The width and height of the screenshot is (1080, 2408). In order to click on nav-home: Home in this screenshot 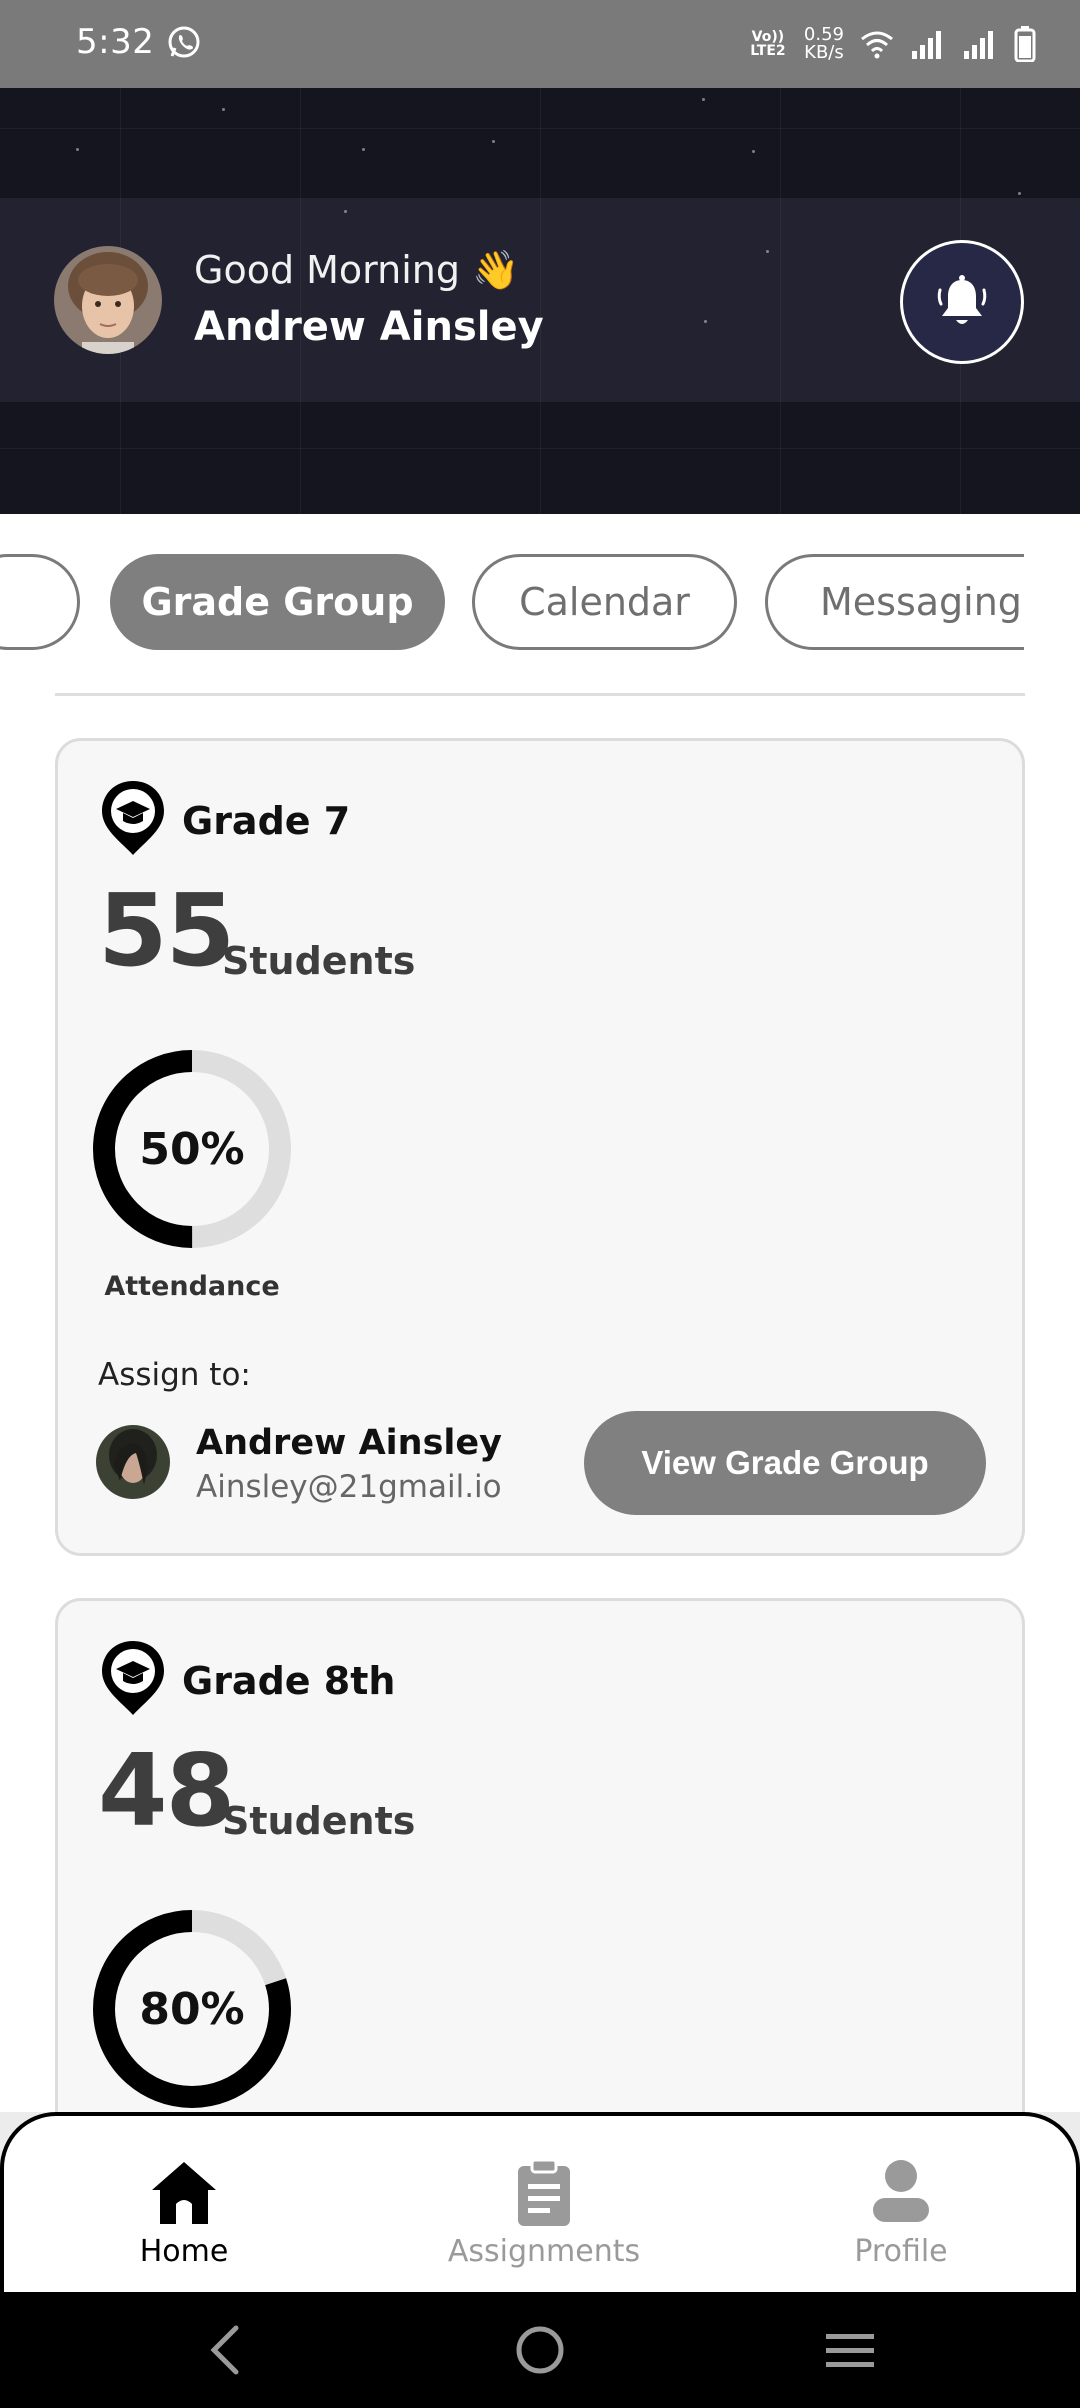, I will do `click(184, 2212)`.